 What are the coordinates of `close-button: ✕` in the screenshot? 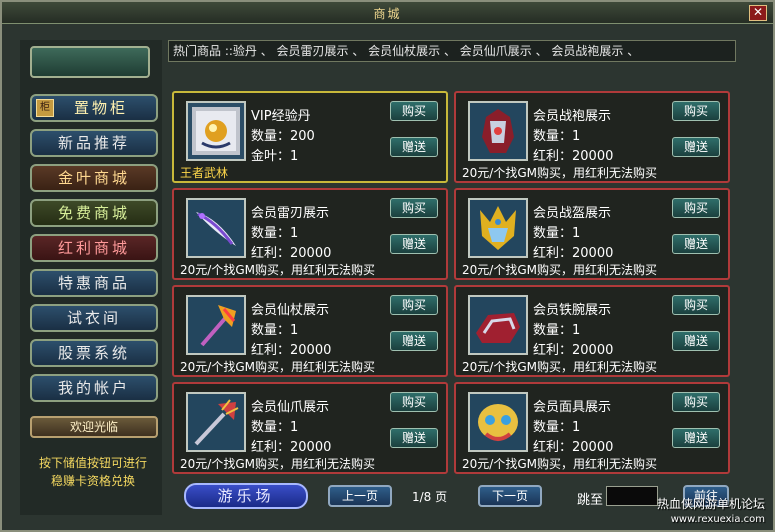 It's located at (758, 13).